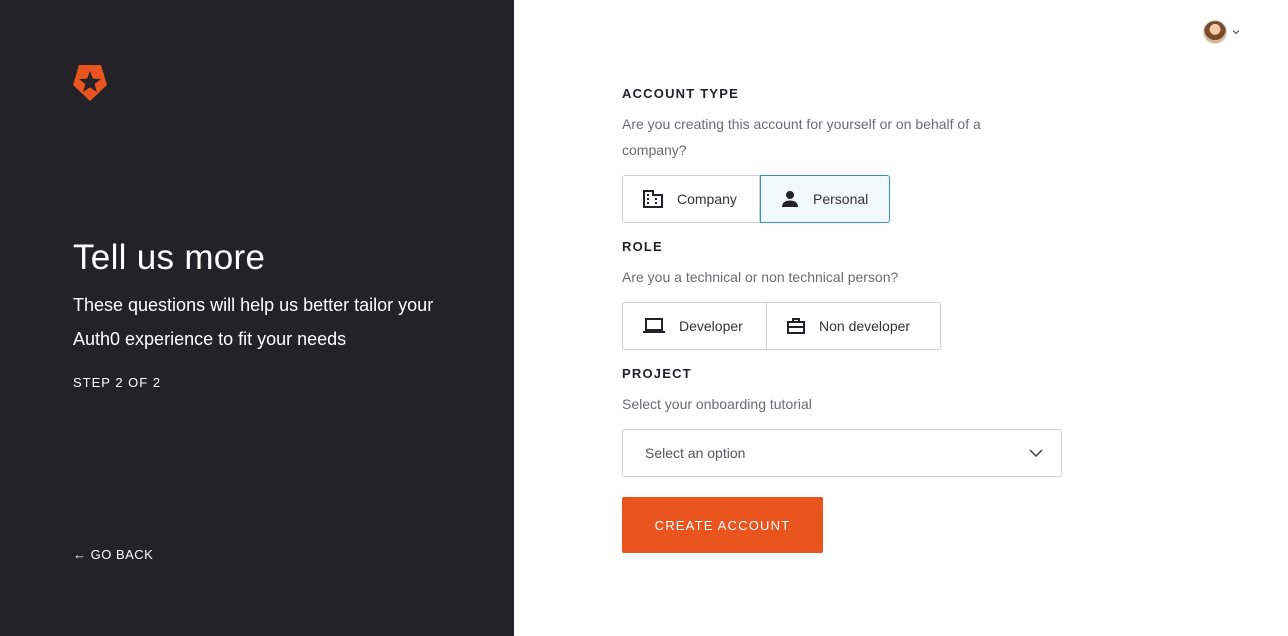 This screenshot has height=636, width=1288. I want to click on role-label: ROLE, so click(642, 246).